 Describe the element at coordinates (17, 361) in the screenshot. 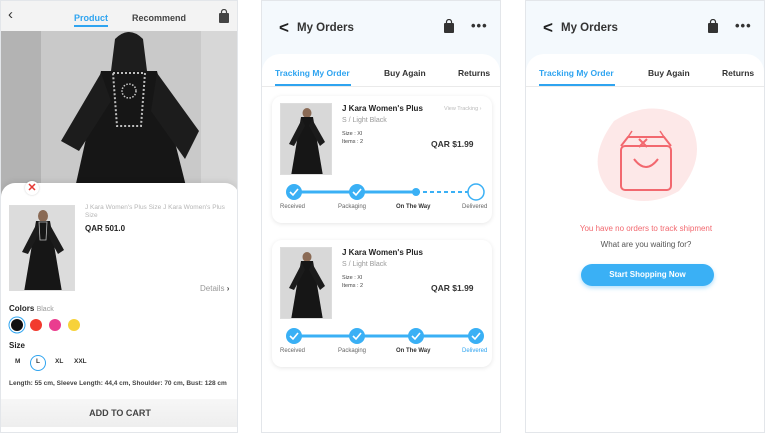

I see `size-option-m: M` at that location.